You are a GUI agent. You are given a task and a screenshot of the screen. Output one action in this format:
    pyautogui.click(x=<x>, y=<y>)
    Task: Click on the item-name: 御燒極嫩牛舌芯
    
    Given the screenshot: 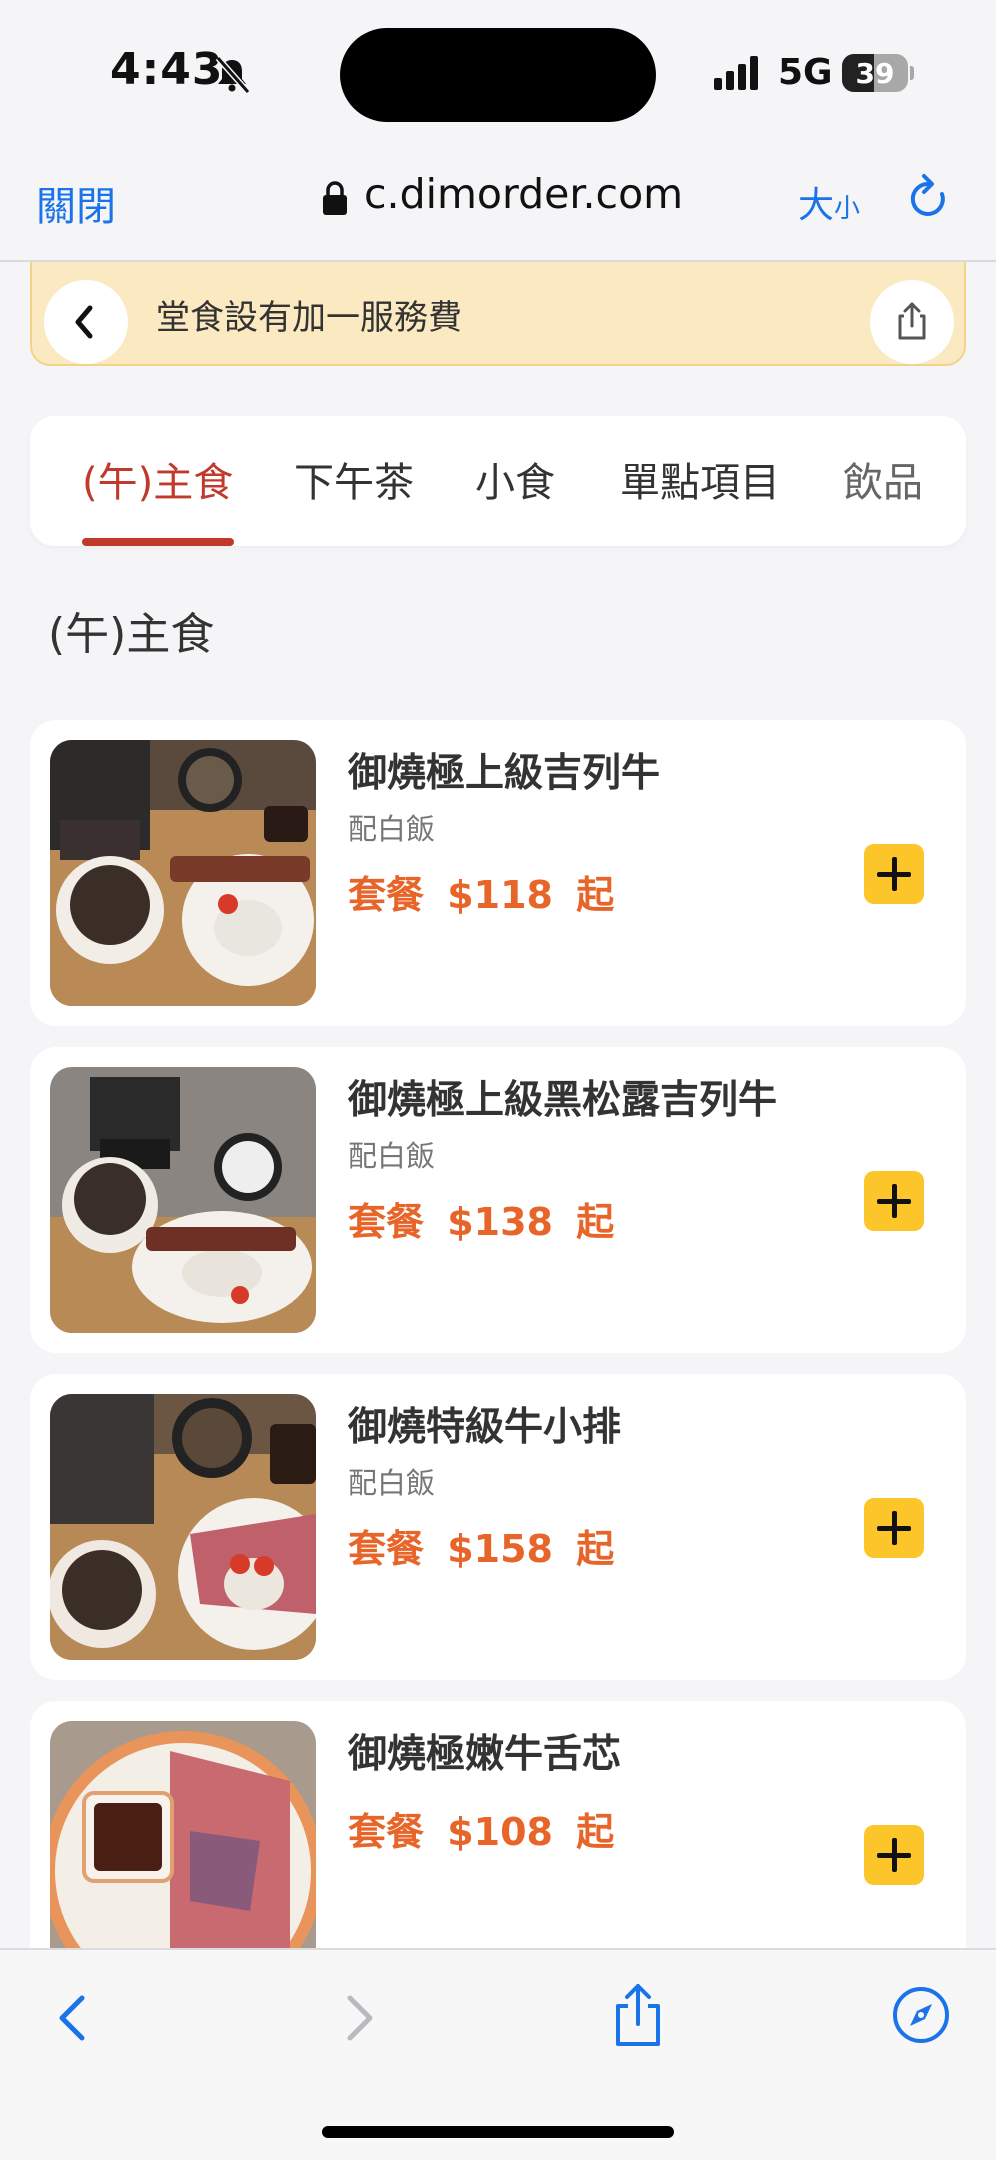 What is the action you would take?
    pyautogui.click(x=485, y=1754)
    